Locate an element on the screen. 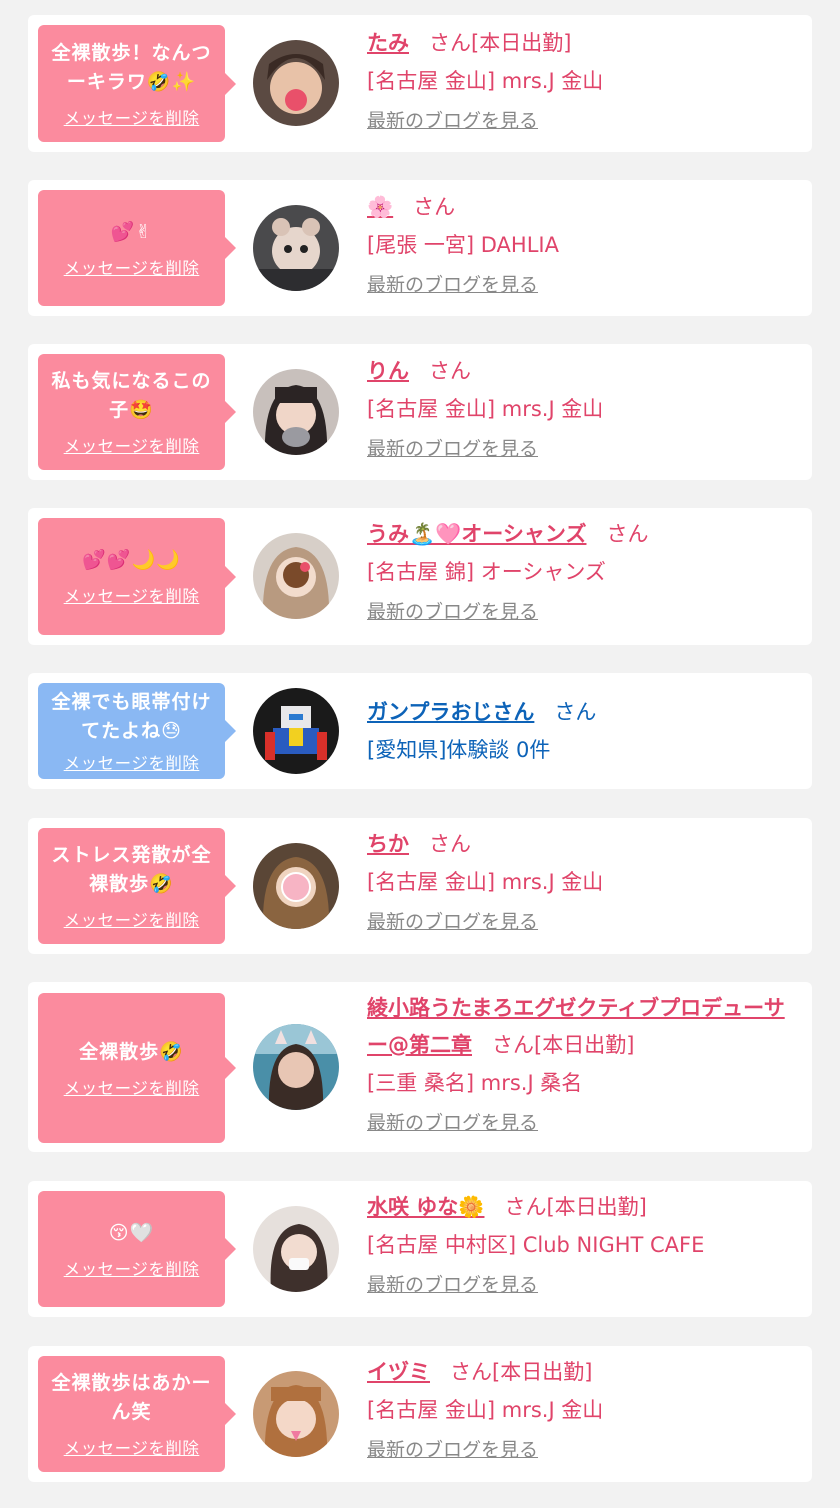 The height and width of the screenshot is (1508, 840). girl-info: 🌸 さん [尾張 一宮] DAHLIA 最新のブログを見る is located at coordinates (582, 244).